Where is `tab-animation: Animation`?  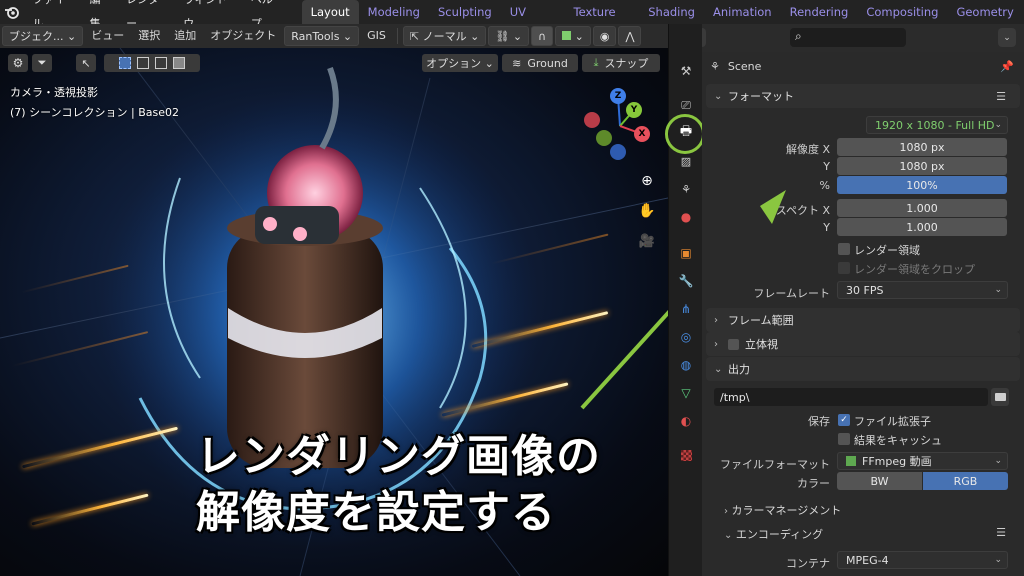 tab-animation: Animation is located at coordinates (742, 12).